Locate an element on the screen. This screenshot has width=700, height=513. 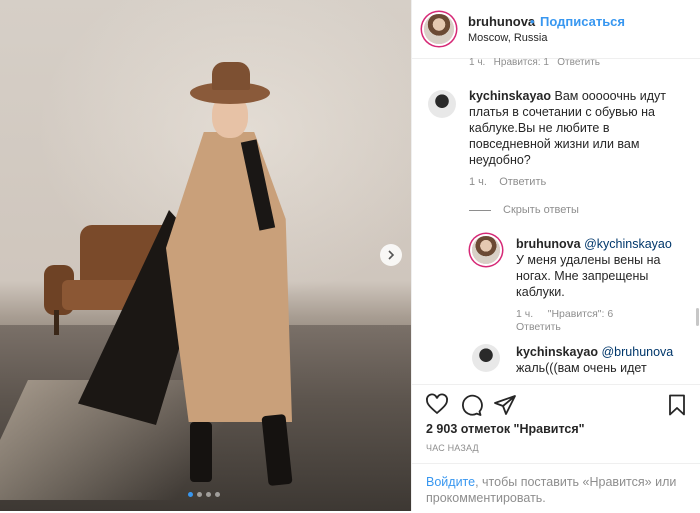
bookmark-icon is located at coordinates (677, 405).